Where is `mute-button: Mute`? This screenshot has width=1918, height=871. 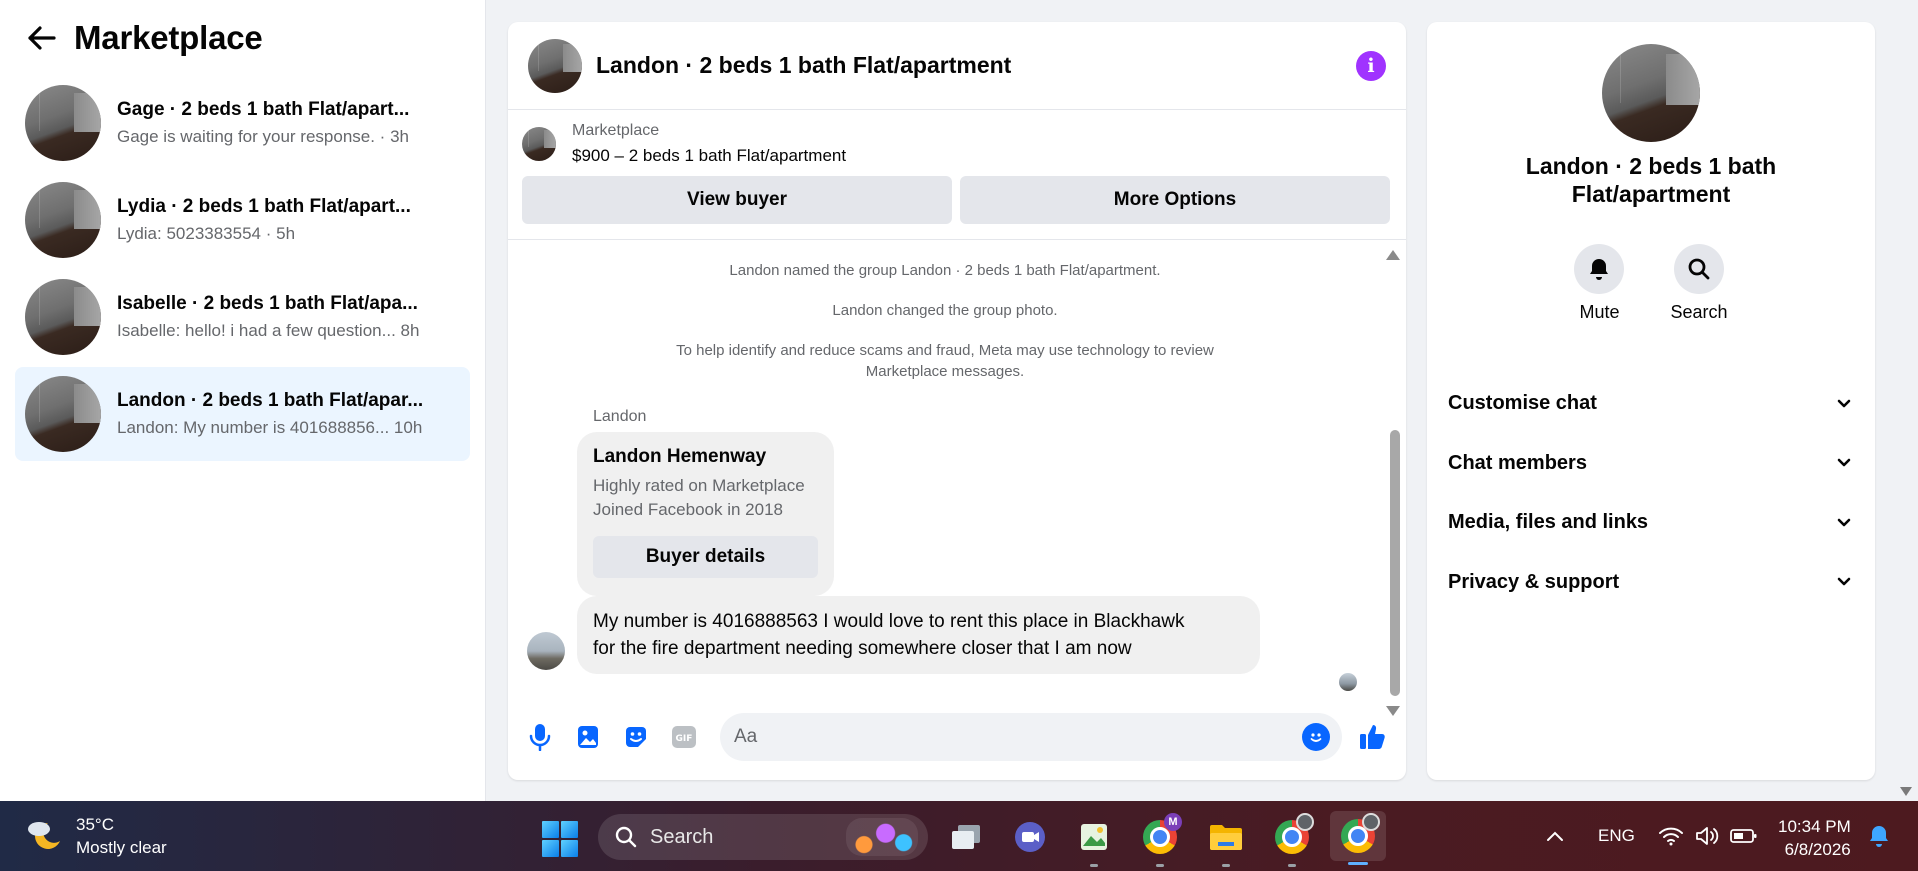
mute-button: Mute is located at coordinates (1599, 283).